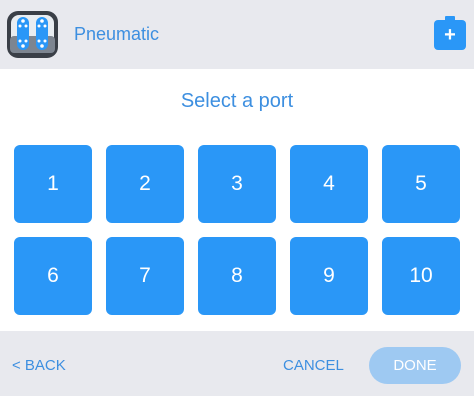  What do you see at coordinates (145, 184) in the screenshot?
I see `port-button-2: 2` at bounding box center [145, 184].